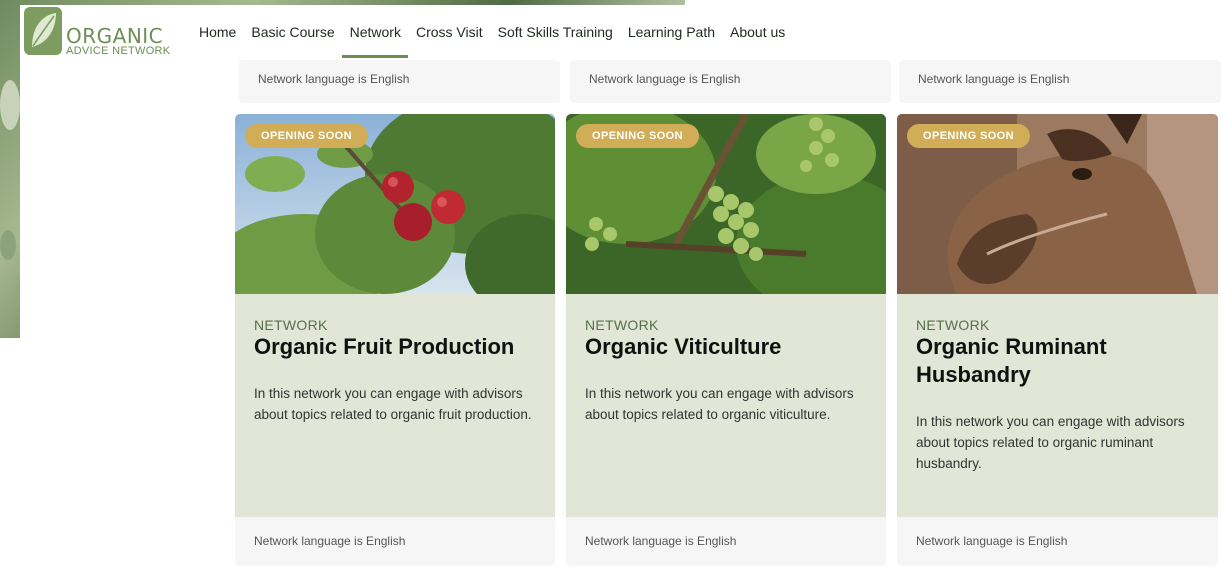 The width and height of the screenshot is (1223, 572). Describe the element at coordinates (758, 32) in the screenshot. I see `nav-item-about-us: About us` at that location.